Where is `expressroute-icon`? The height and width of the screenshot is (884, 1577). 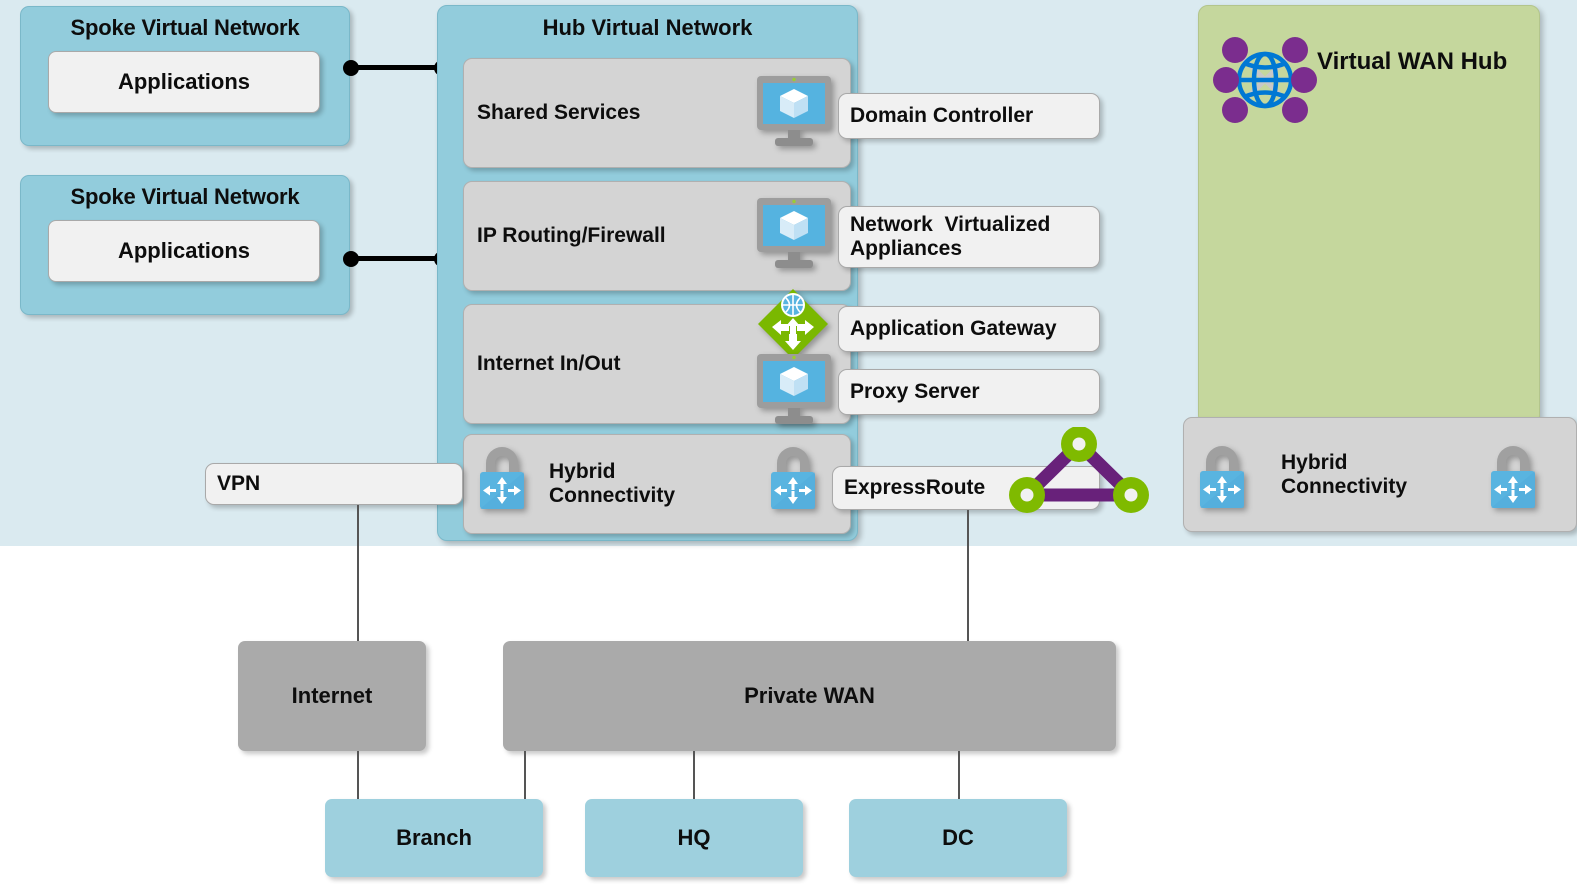 expressroute-icon is located at coordinates (1079, 470).